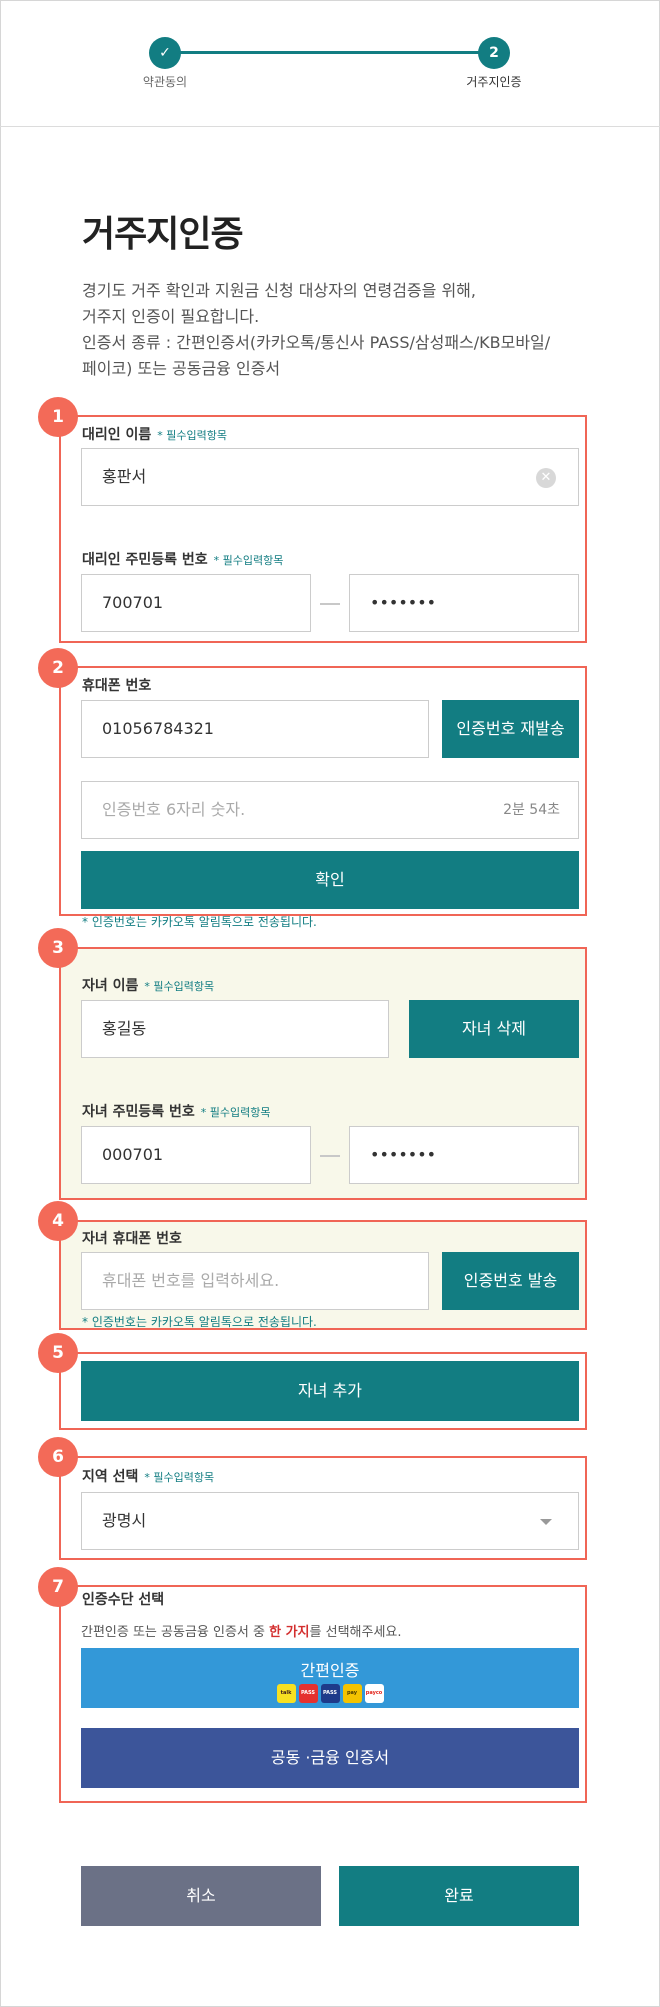 This screenshot has height=2007, width=660. I want to click on region-label: 지역 선택 * 필수입력항목, so click(148, 1476).